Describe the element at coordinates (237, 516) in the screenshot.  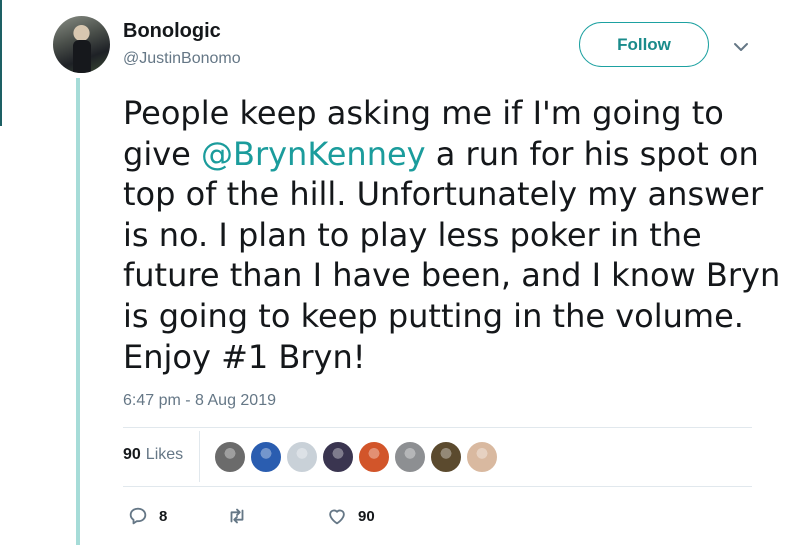
I see `retweet-icon` at that location.